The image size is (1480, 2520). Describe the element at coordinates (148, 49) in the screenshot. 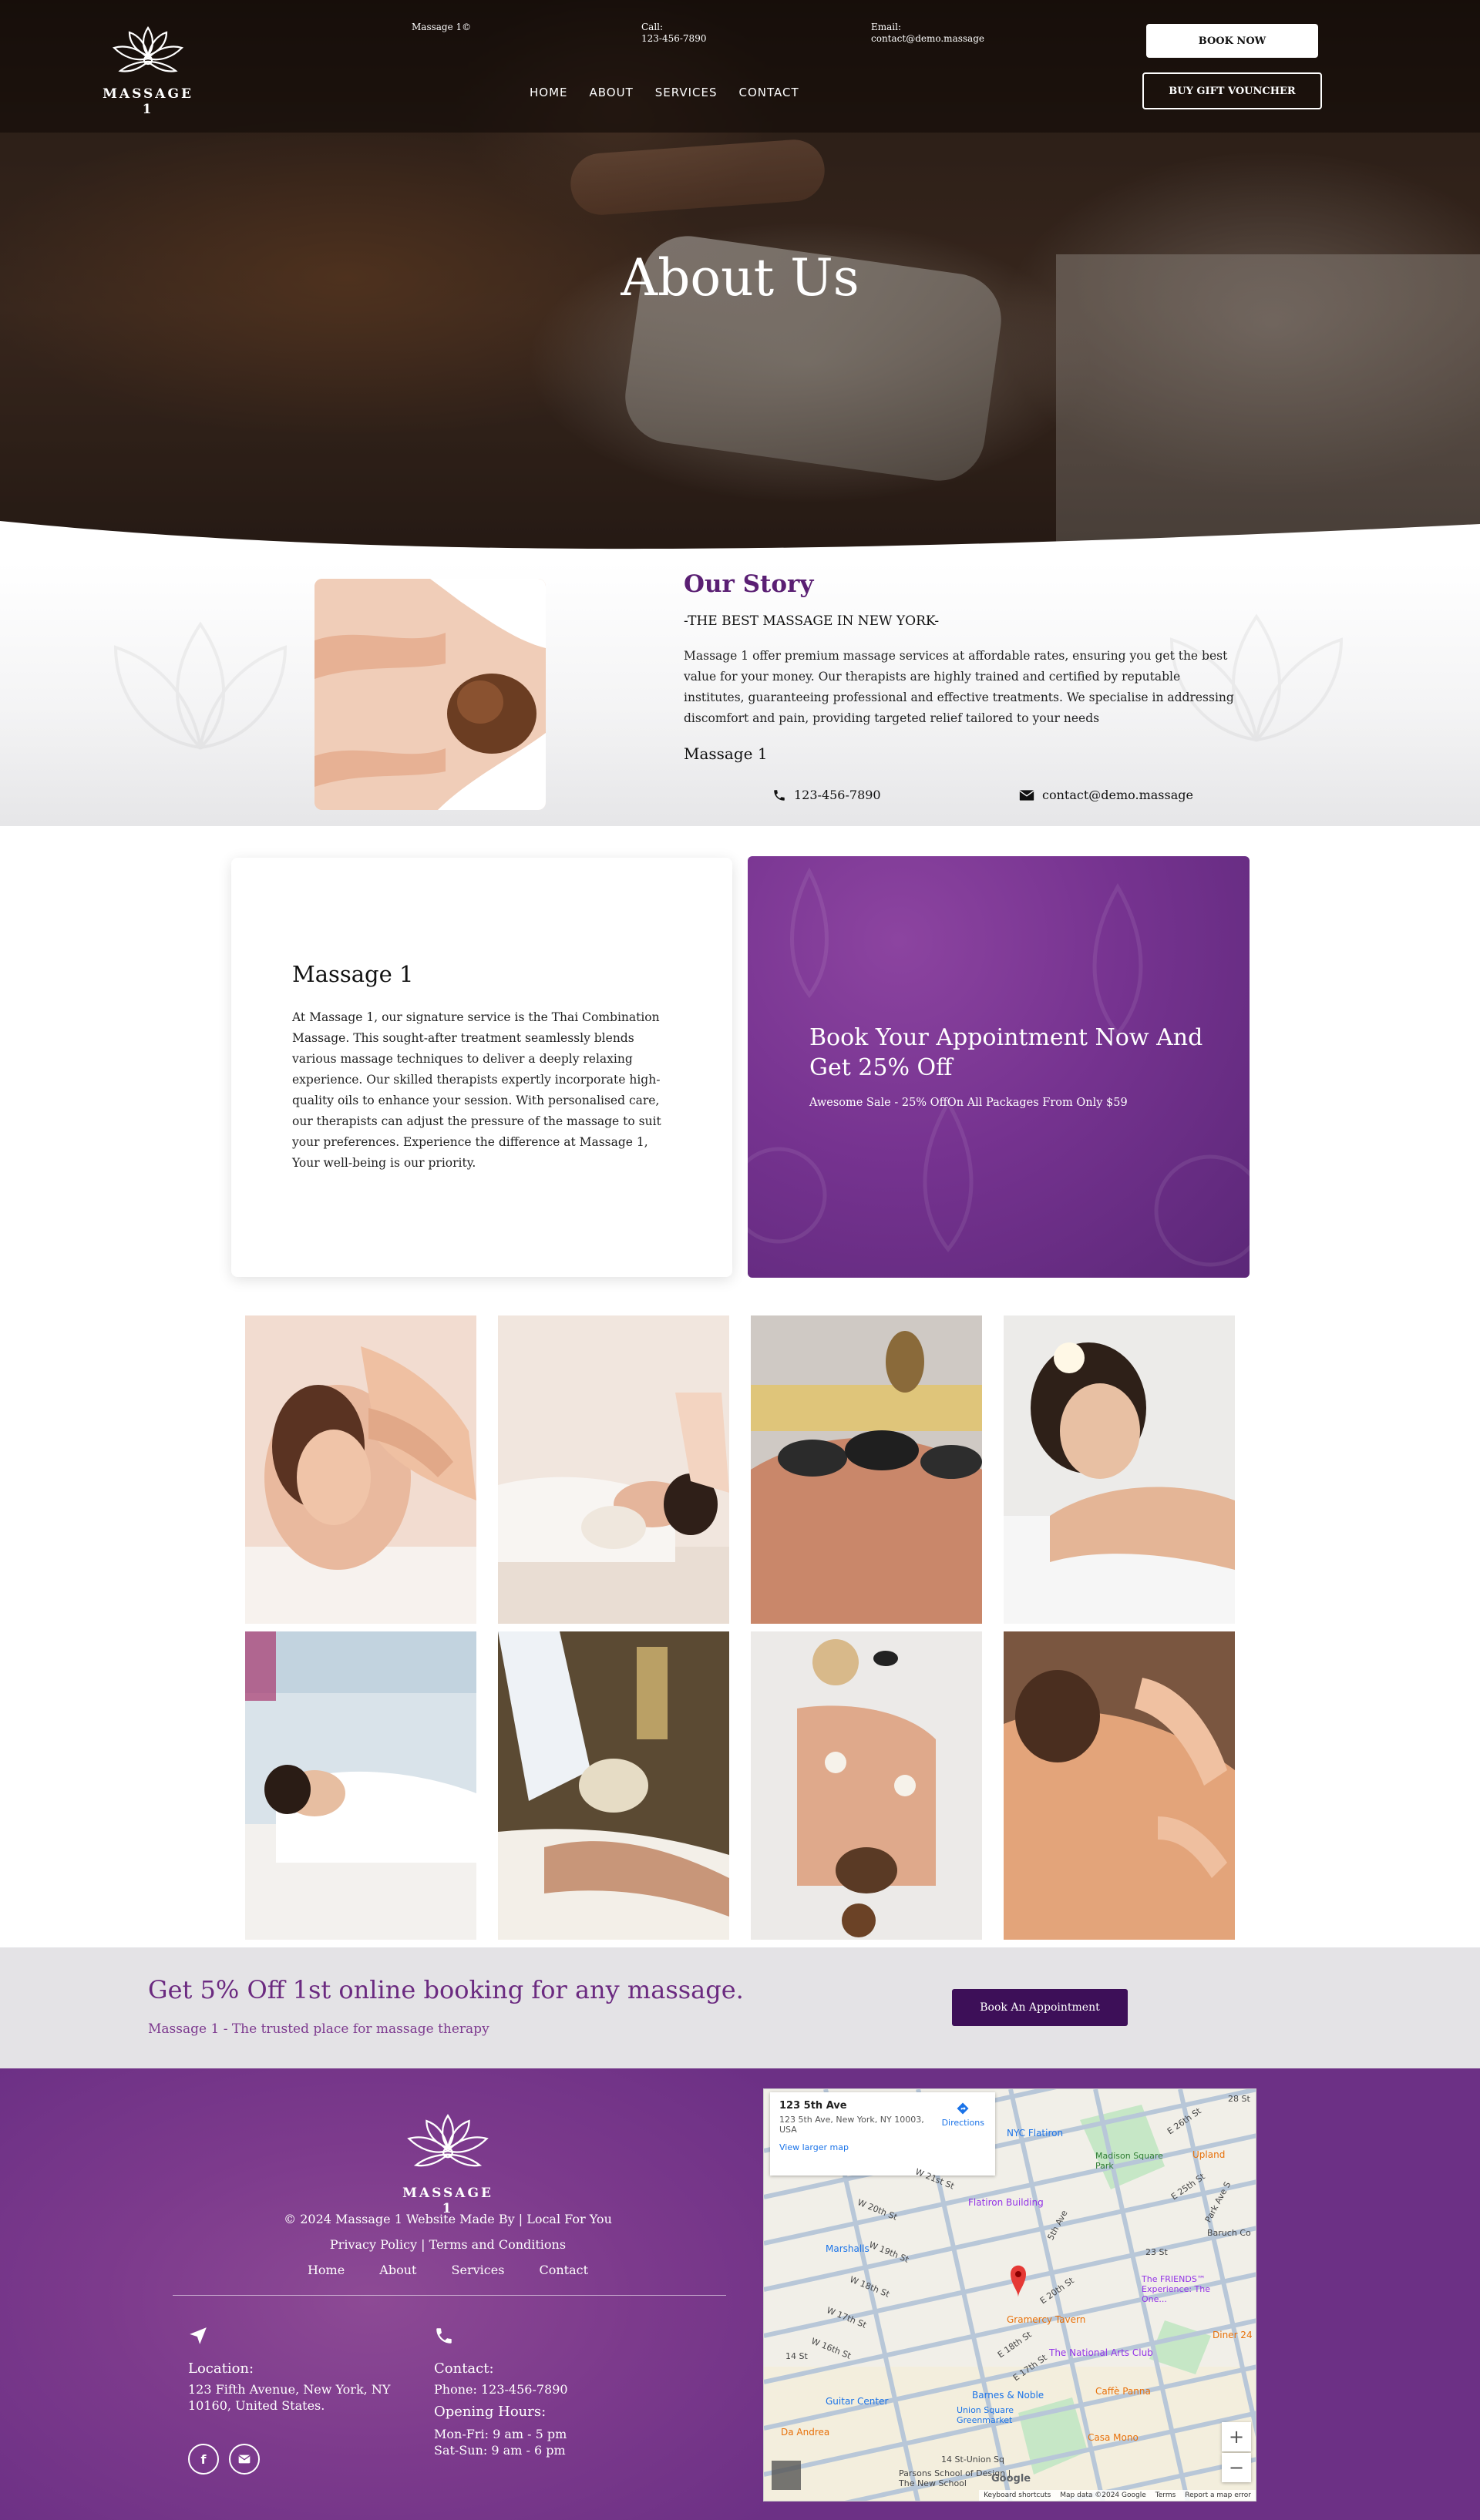

I see `lotus-icon` at that location.